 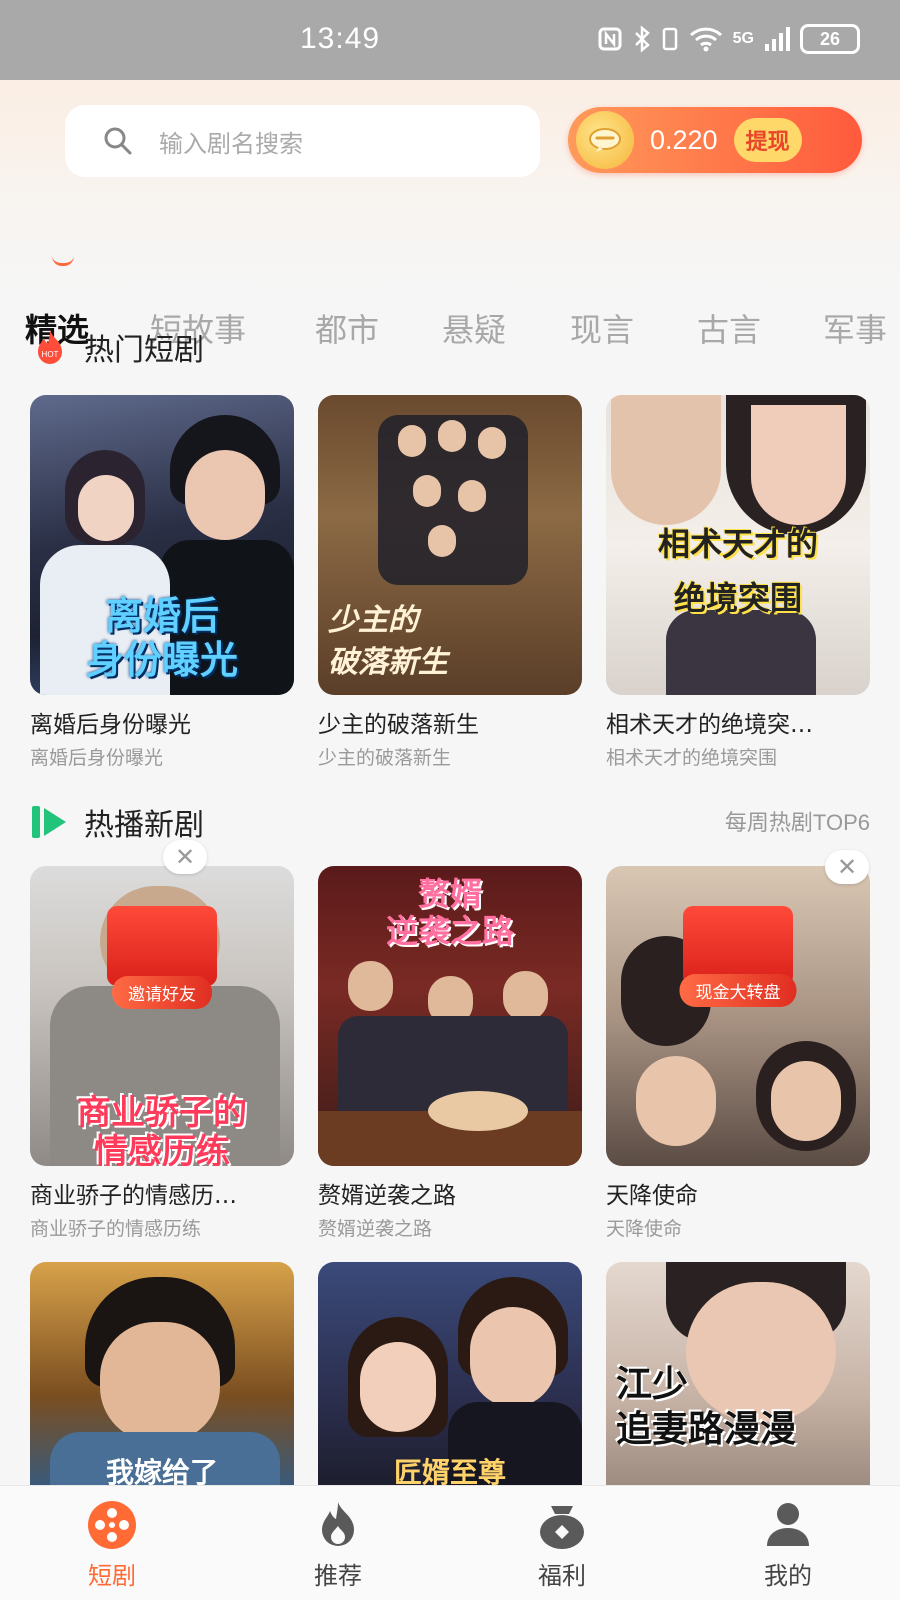 I want to click on wifi-icon, so click(x=705, y=39).